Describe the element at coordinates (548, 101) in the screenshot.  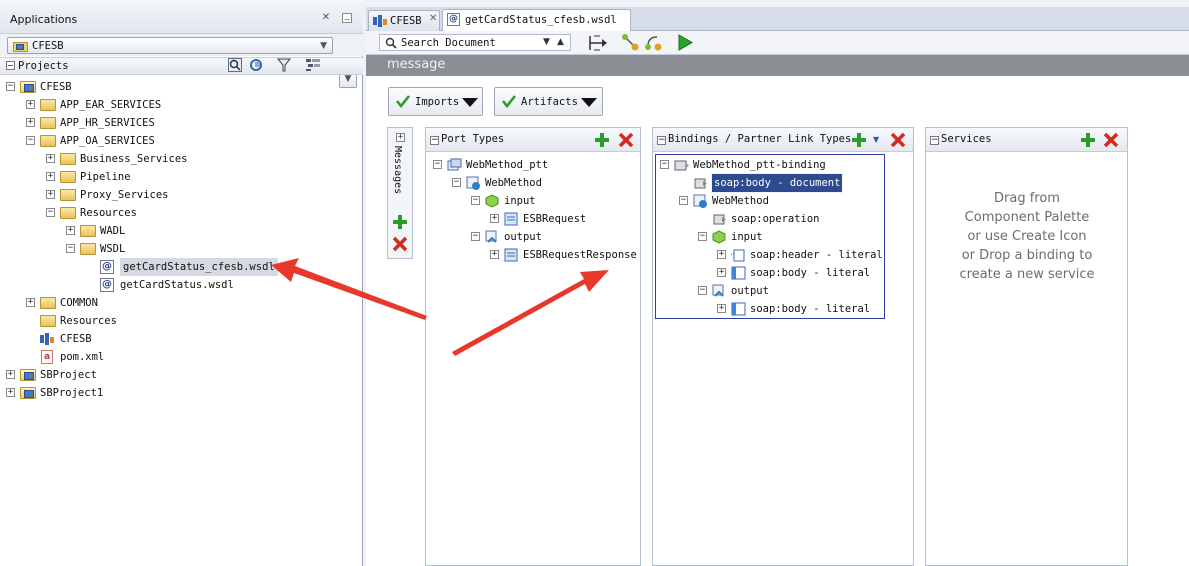
I see `artifacts-dropdown: Artifacts` at that location.